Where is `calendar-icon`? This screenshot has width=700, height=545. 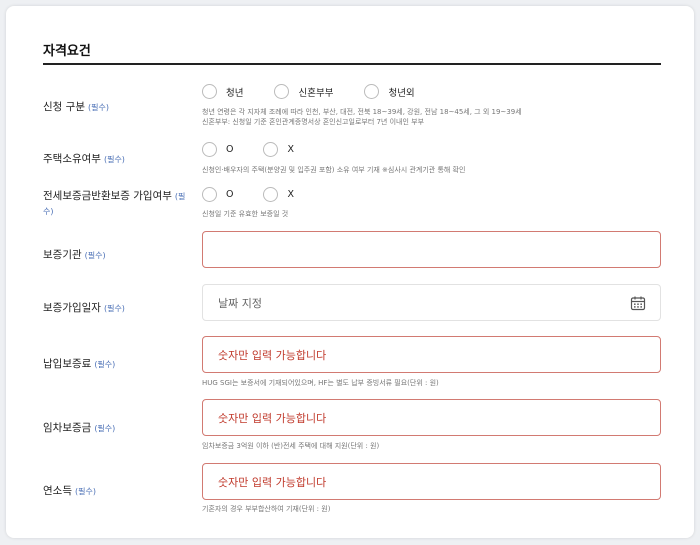
calendar-icon is located at coordinates (638, 303).